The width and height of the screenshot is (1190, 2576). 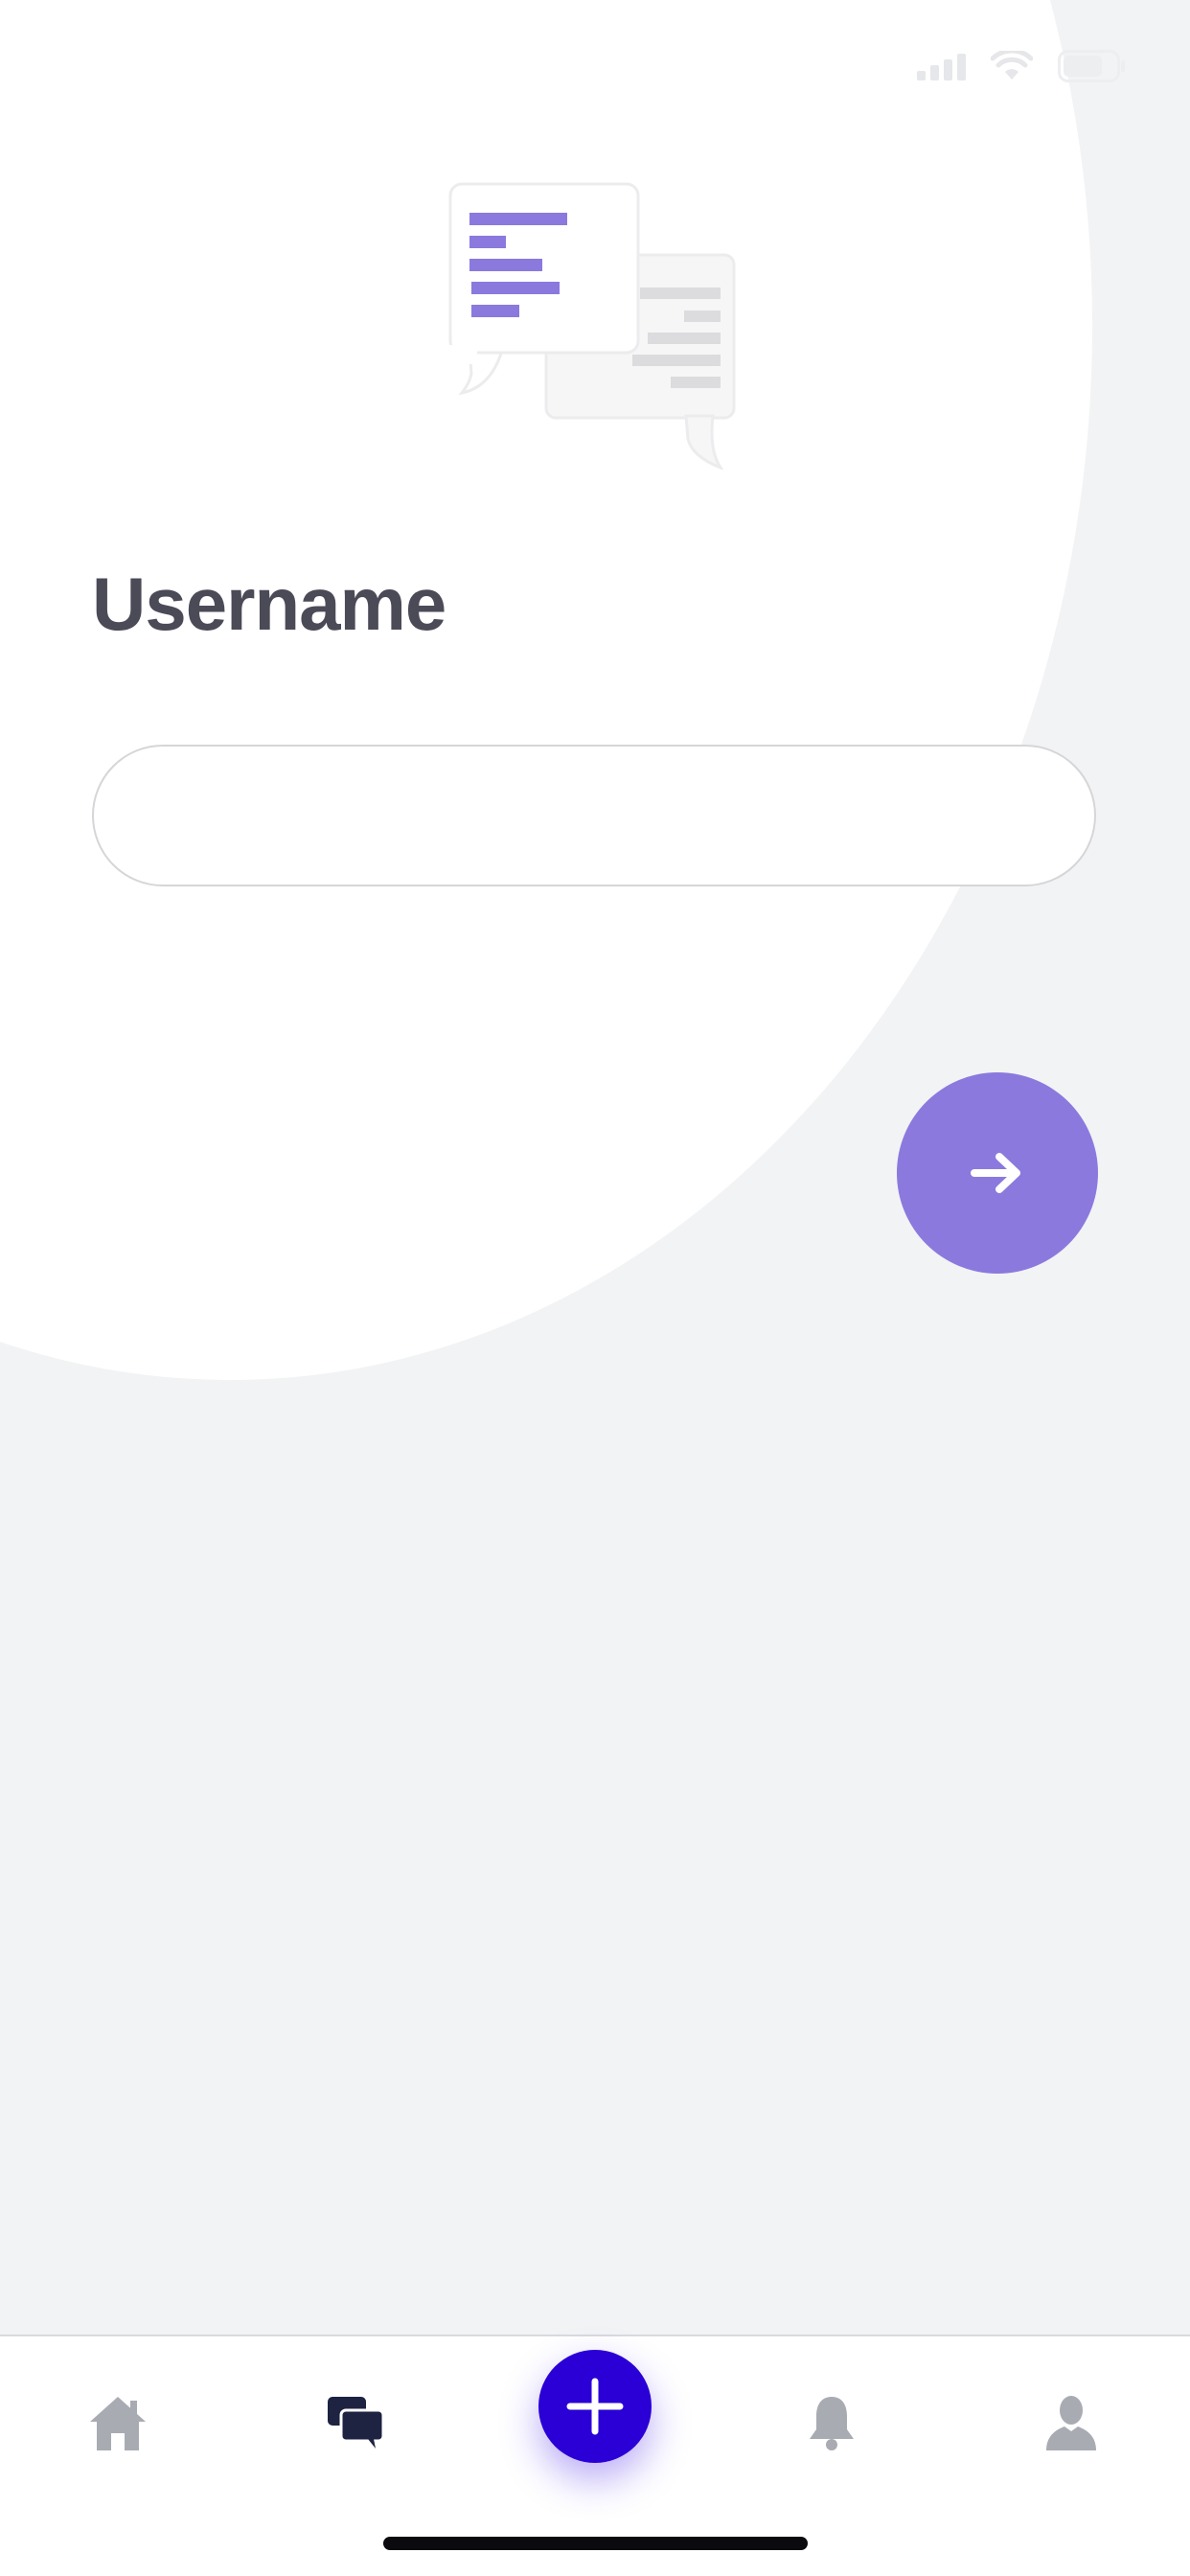 What do you see at coordinates (1093, 66) in the screenshot?
I see `battery-icon` at bounding box center [1093, 66].